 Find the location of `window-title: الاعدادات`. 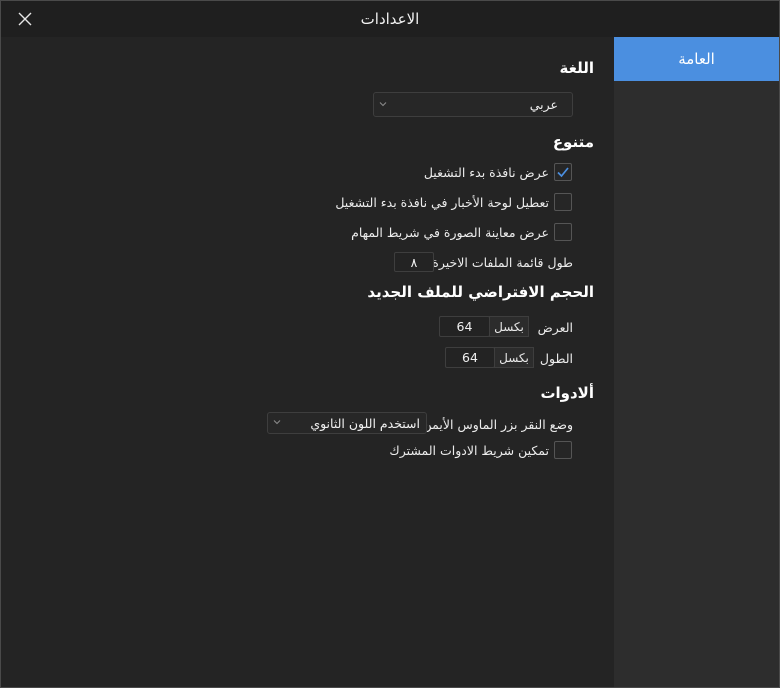

window-title: الاعدادات is located at coordinates (390, 19).